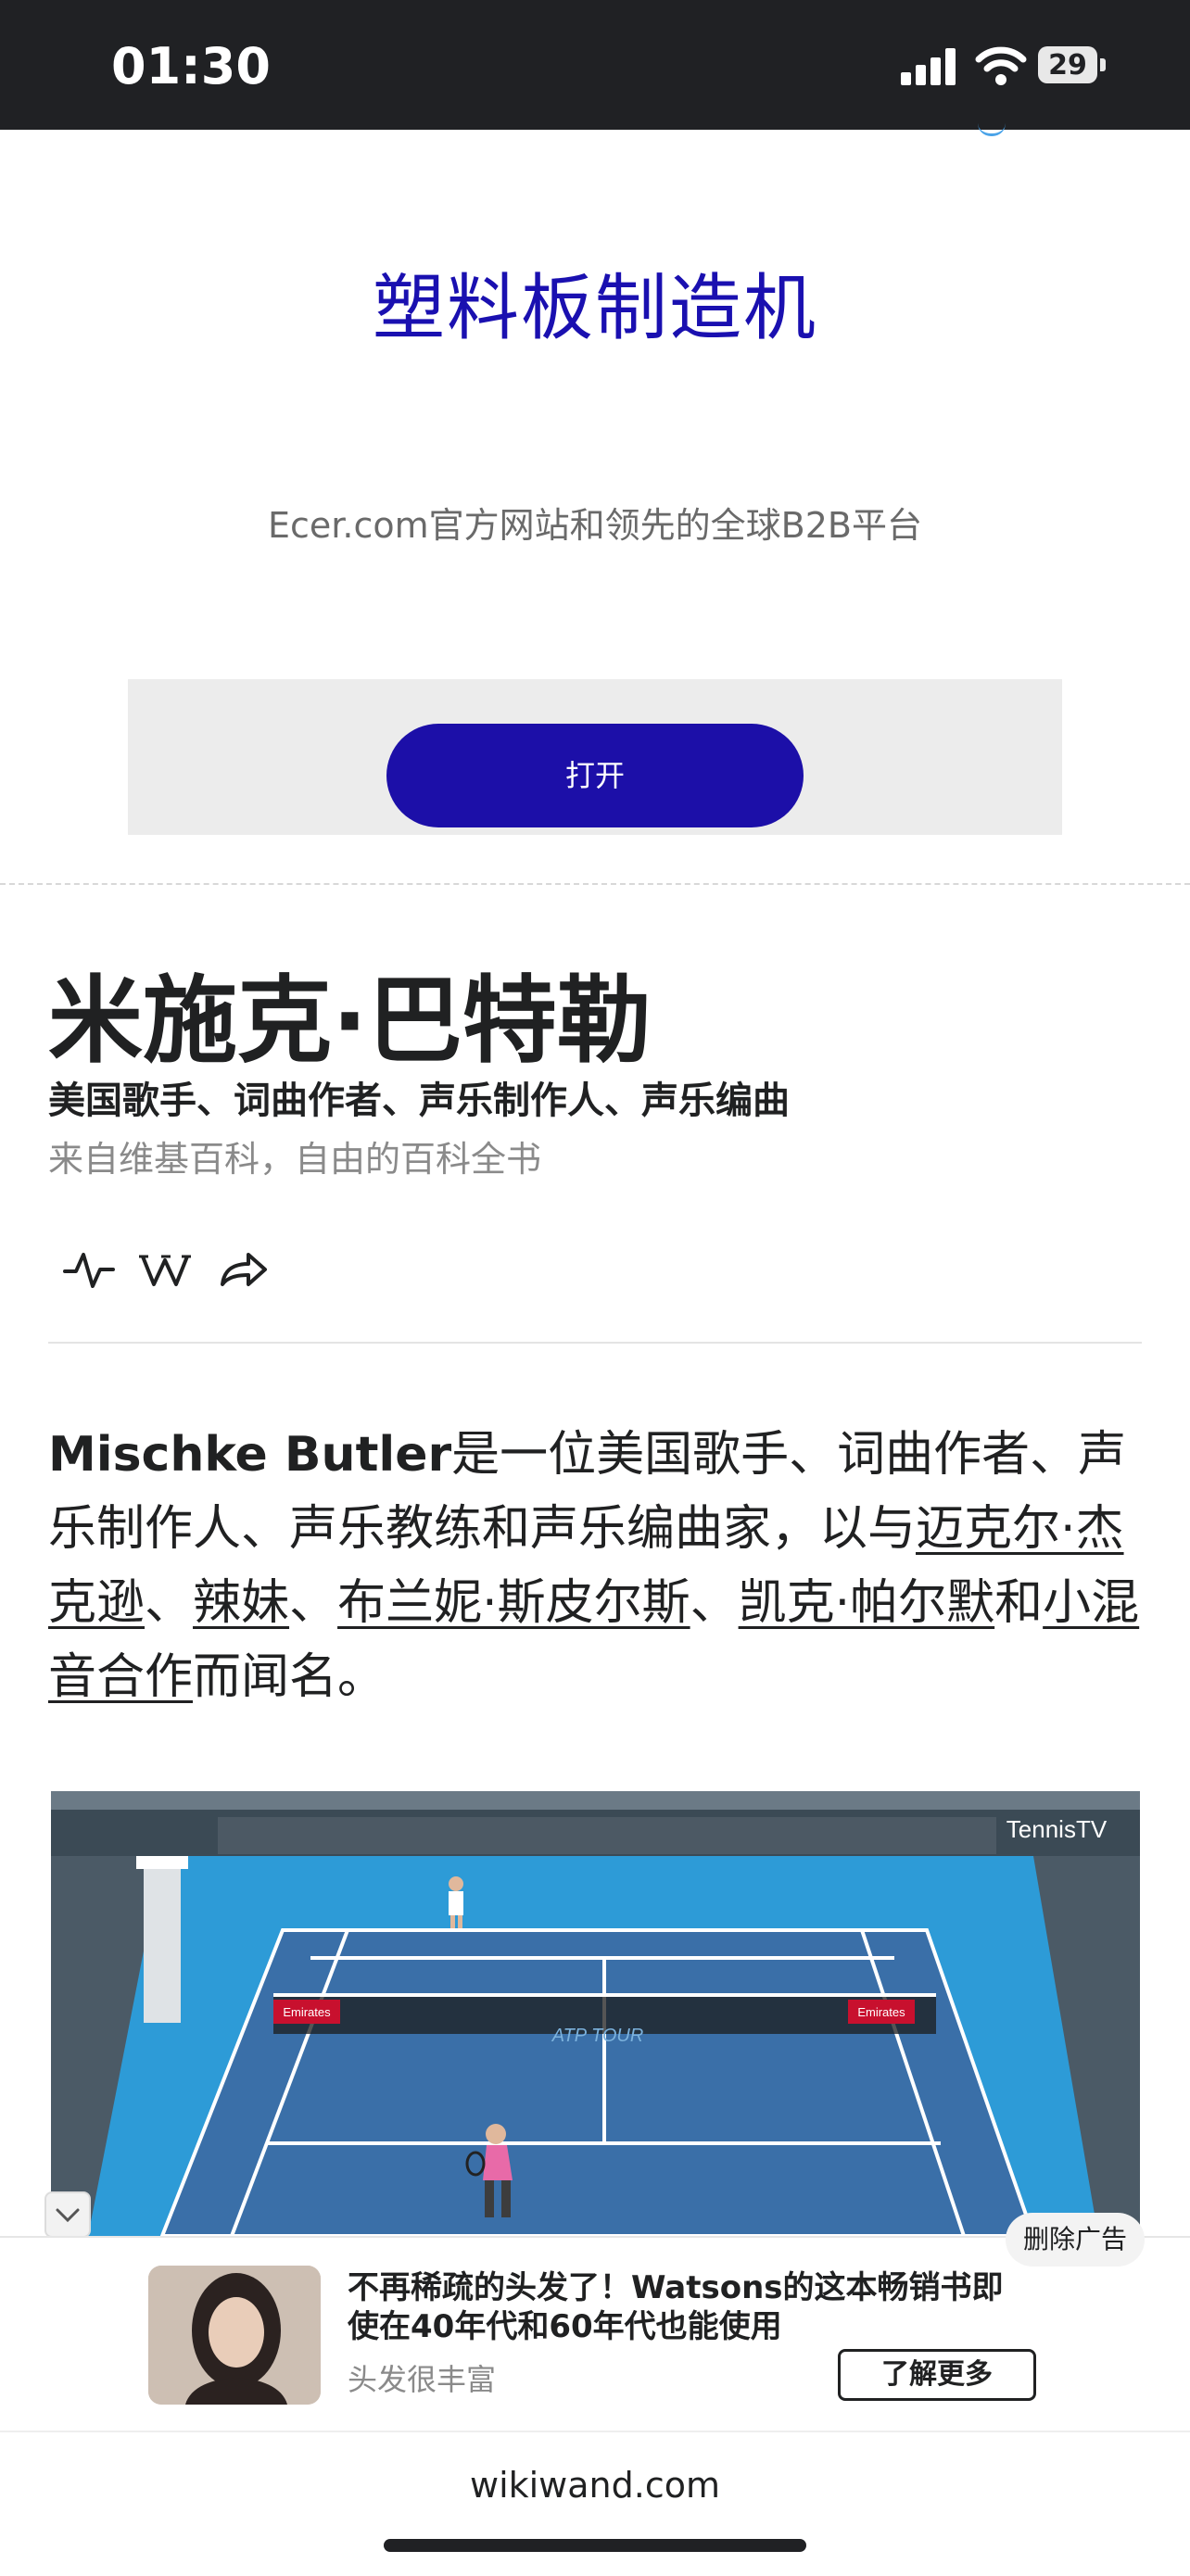 The height and width of the screenshot is (2576, 1190). I want to click on battery-icon: 29, so click(1072, 64).